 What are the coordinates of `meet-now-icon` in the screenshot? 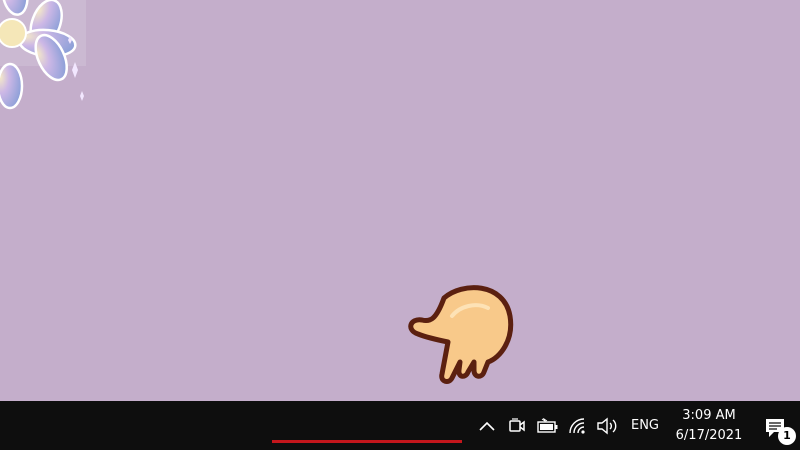 It's located at (517, 426).